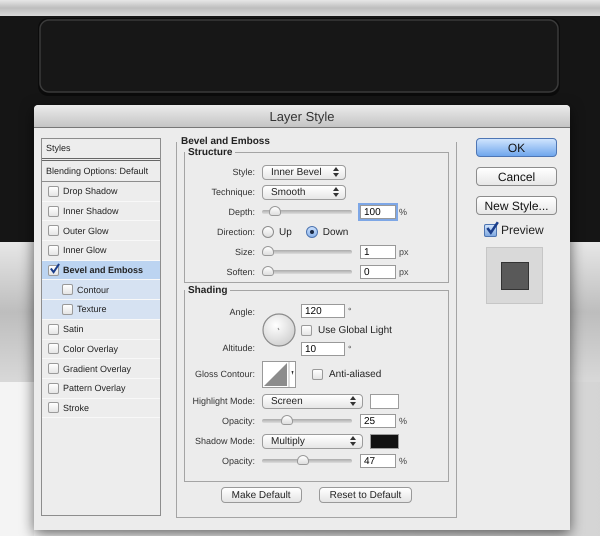 The height and width of the screenshot is (536, 600). I want to click on list-item: Drop Shadow, so click(101, 192).